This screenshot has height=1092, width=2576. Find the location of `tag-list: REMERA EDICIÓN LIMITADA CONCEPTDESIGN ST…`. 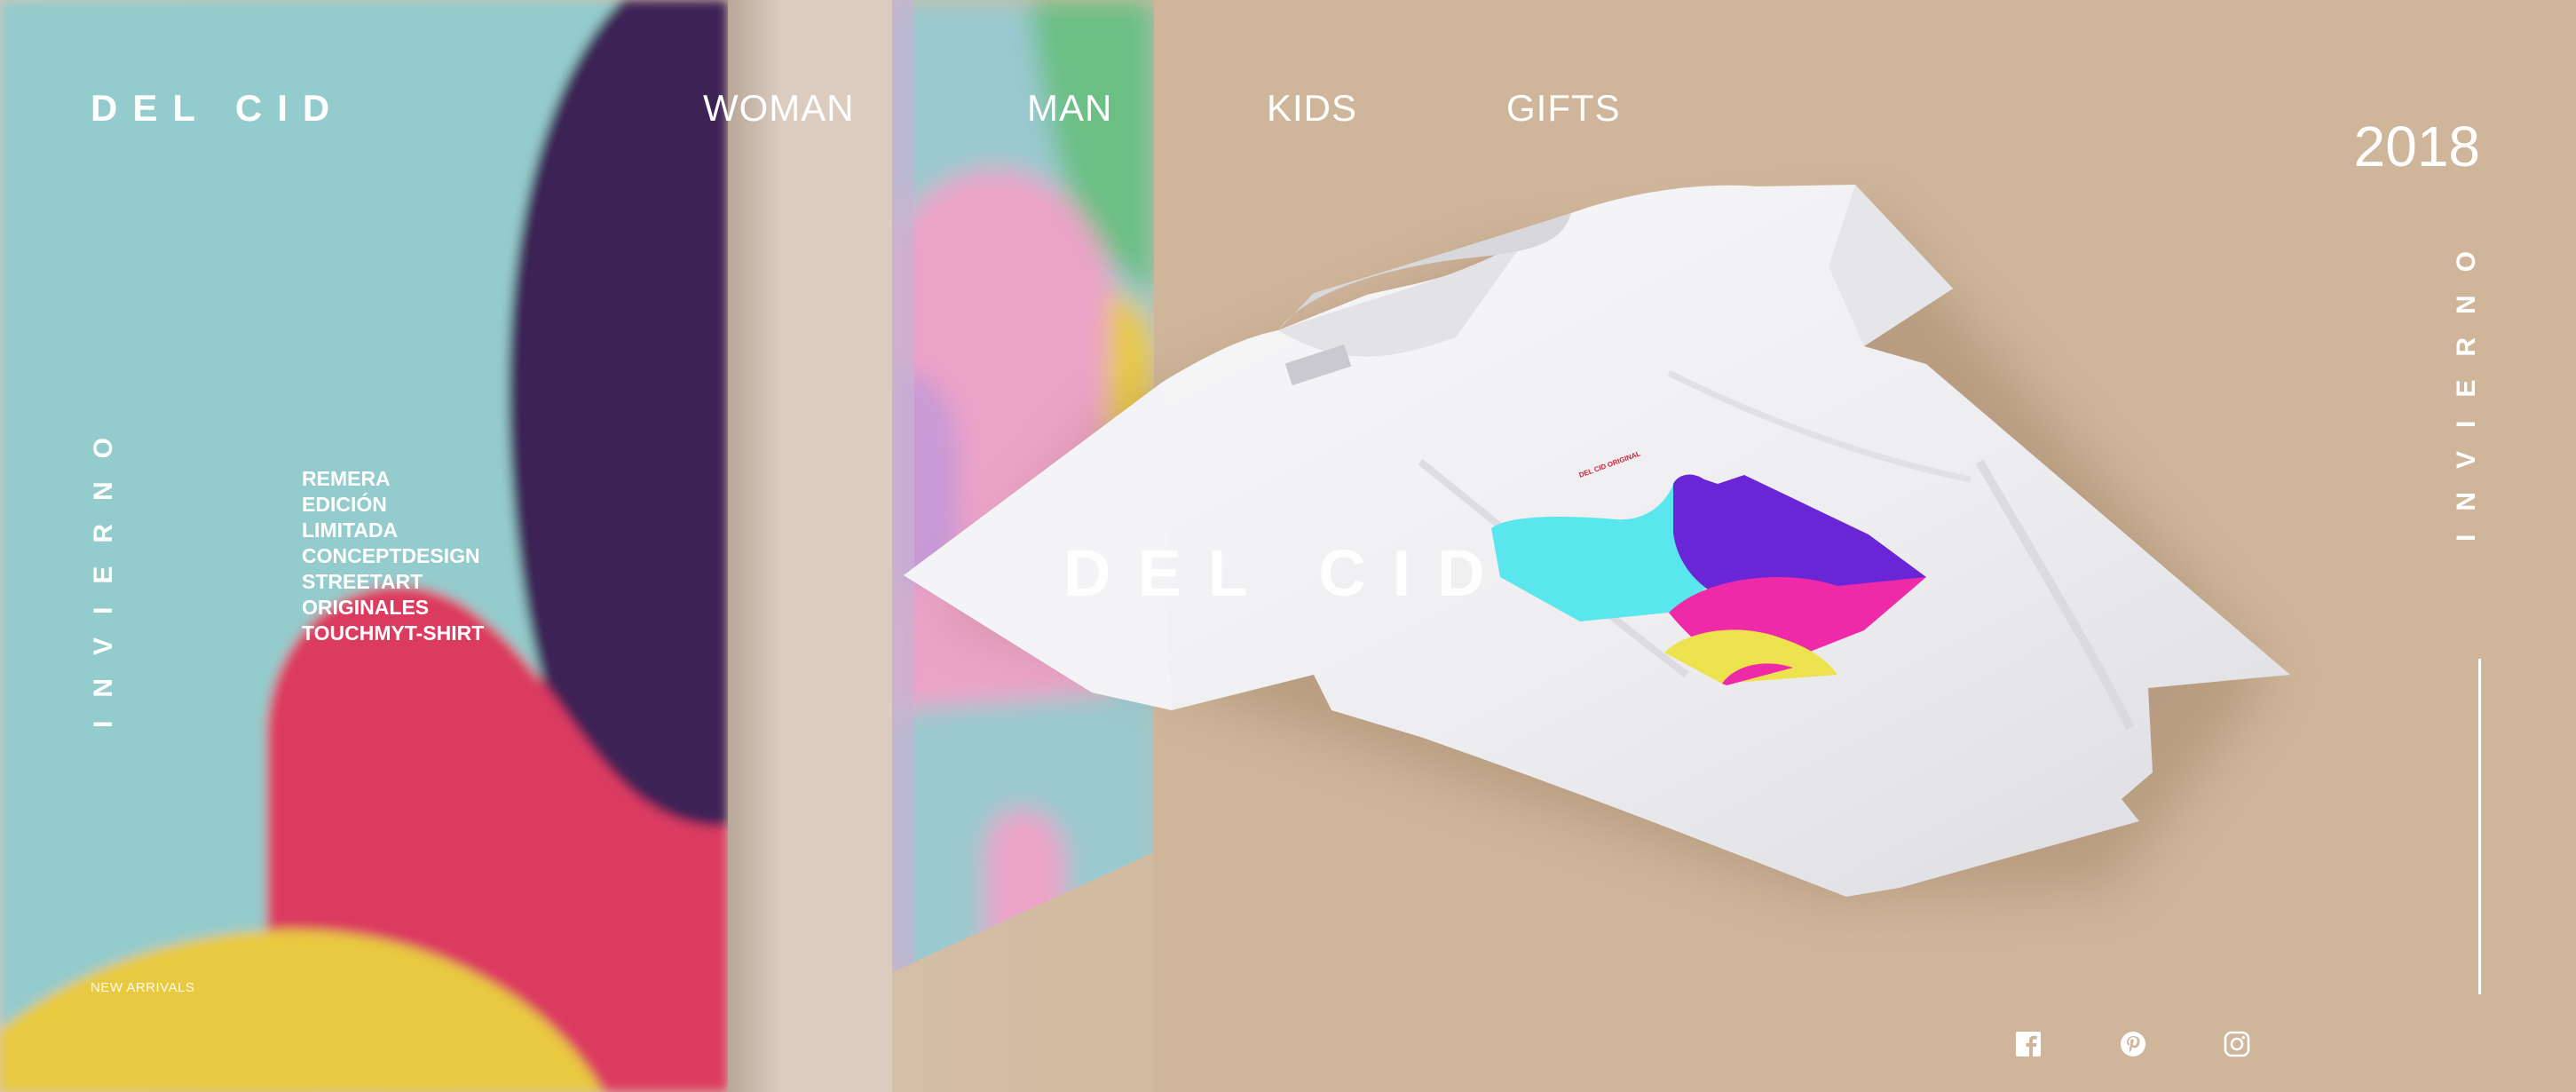

tag-list: REMERA EDICIÓN LIMITADA CONCEPTDESIGN ST… is located at coordinates (393, 556).